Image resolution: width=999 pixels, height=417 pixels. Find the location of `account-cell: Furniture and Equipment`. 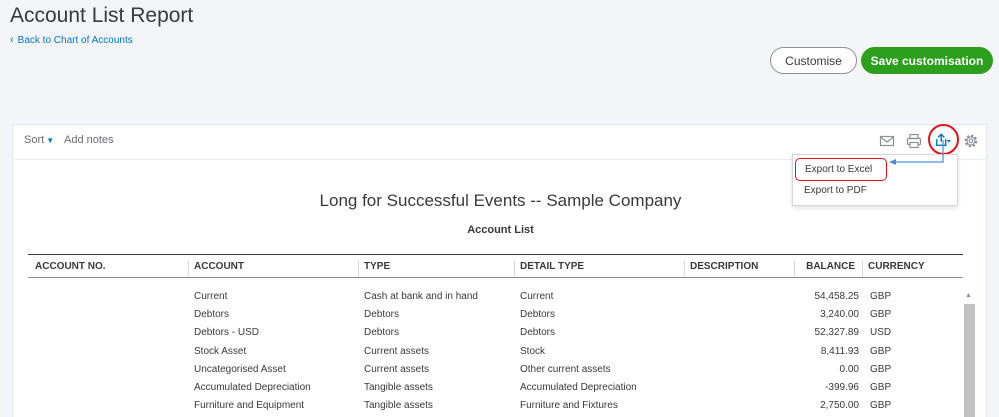

account-cell: Furniture and Equipment is located at coordinates (249, 406).